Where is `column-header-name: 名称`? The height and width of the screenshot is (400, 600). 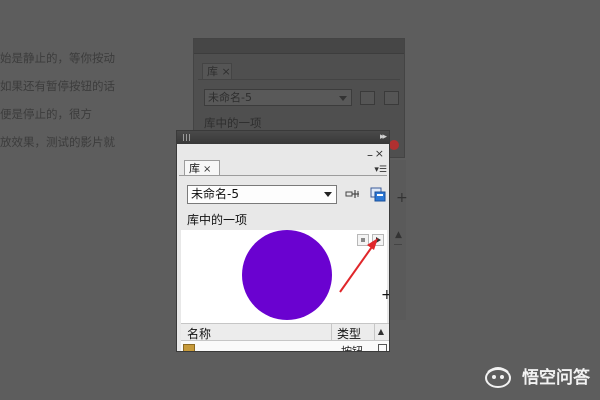 column-header-name: 名称 is located at coordinates (199, 333).